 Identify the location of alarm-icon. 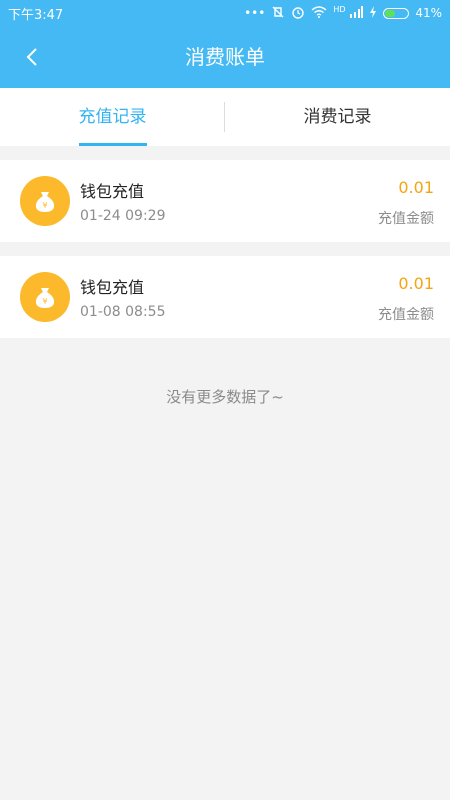
(298, 13).